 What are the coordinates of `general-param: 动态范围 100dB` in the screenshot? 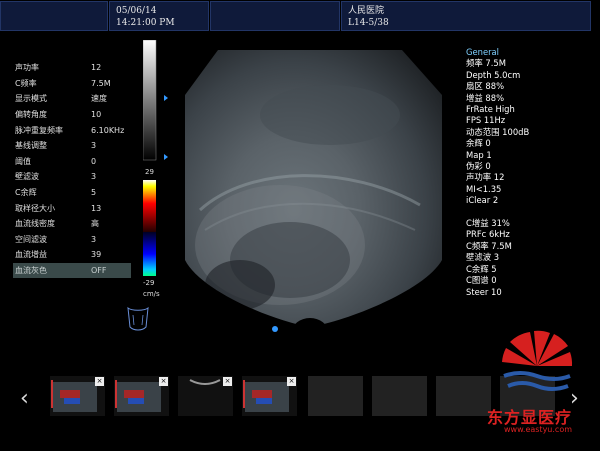 It's located at (498, 131).